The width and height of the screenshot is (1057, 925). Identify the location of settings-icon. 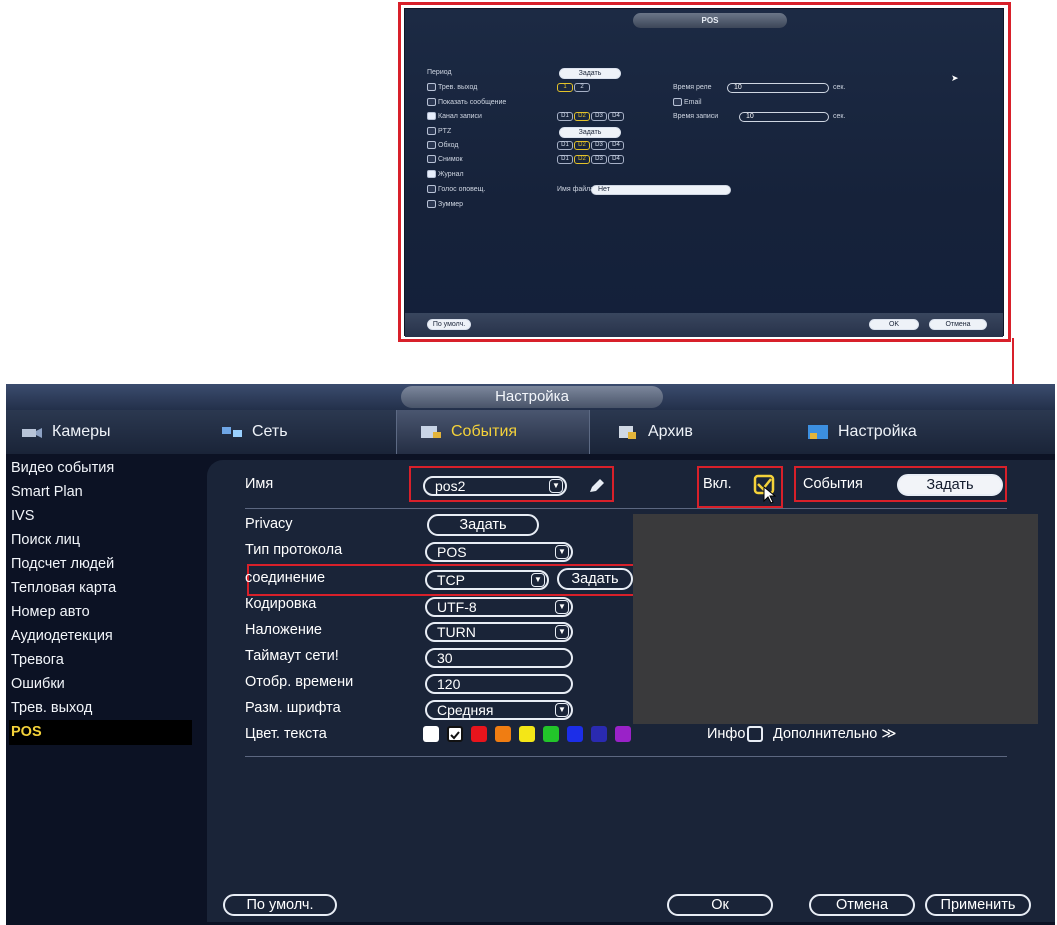
(818, 431).